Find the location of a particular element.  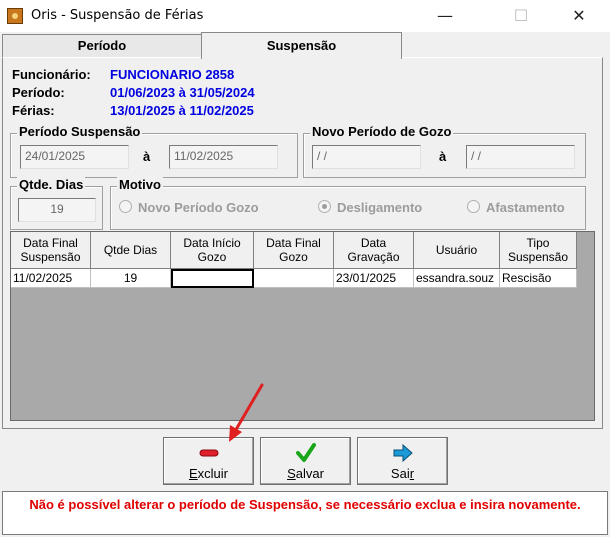

qtde-dias-title: Qtde. Dias is located at coordinates (51, 184).